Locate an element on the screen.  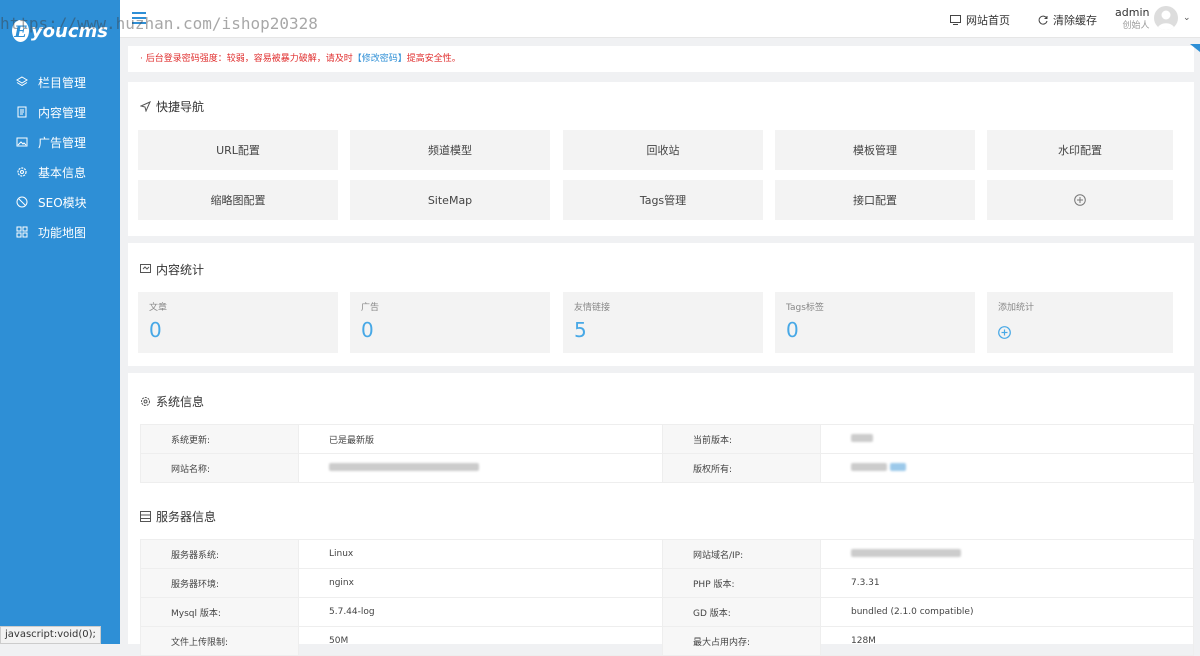
quick-nav-title: 快捷导航 is located at coordinates (172, 106).